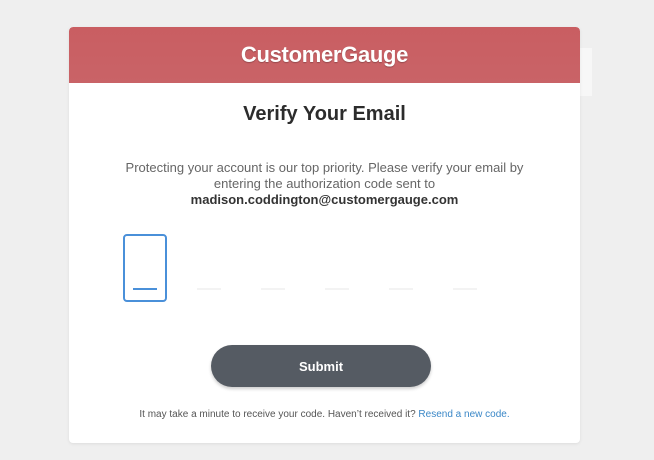 This screenshot has height=460, width=654. I want to click on background-strip, so click(586, 72).